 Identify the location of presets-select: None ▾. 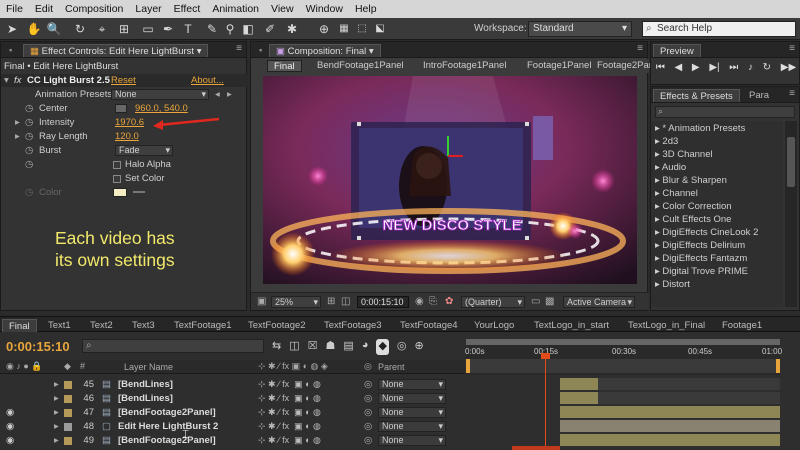
(160, 94).